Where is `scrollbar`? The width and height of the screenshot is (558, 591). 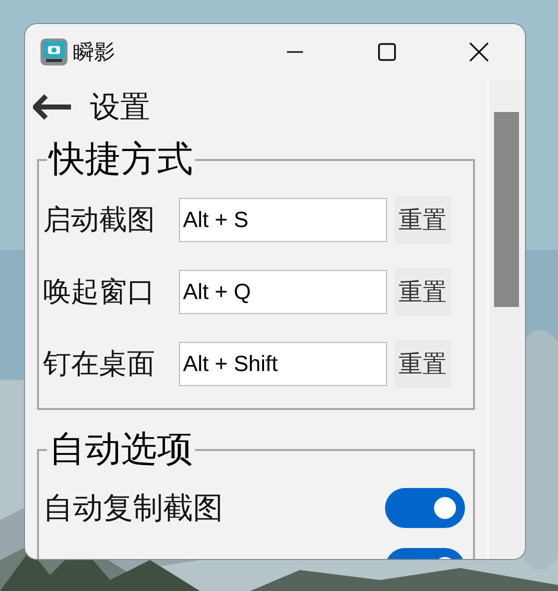
scrollbar is located at coordinates (506, 319).